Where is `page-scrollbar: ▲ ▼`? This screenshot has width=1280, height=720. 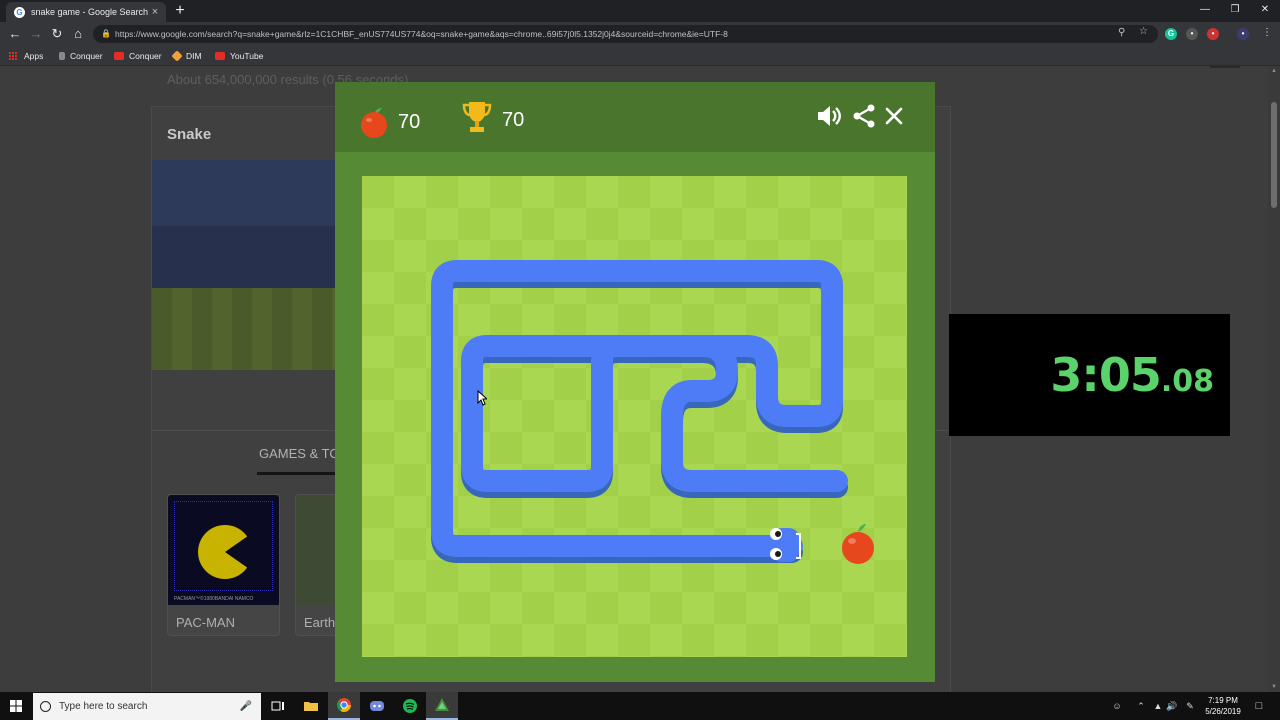 page-scrollbar: ▲ ▼ is located at coordinates (1274, 379).